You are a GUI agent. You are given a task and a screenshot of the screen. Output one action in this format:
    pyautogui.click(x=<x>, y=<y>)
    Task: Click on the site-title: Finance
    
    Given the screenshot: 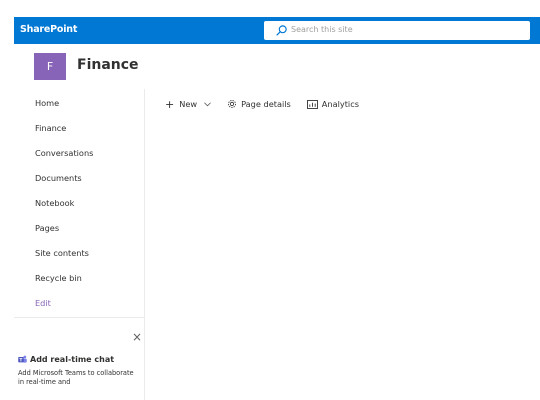 What is the action you would take?
    pyautogui.click(x=108, y=65)
    